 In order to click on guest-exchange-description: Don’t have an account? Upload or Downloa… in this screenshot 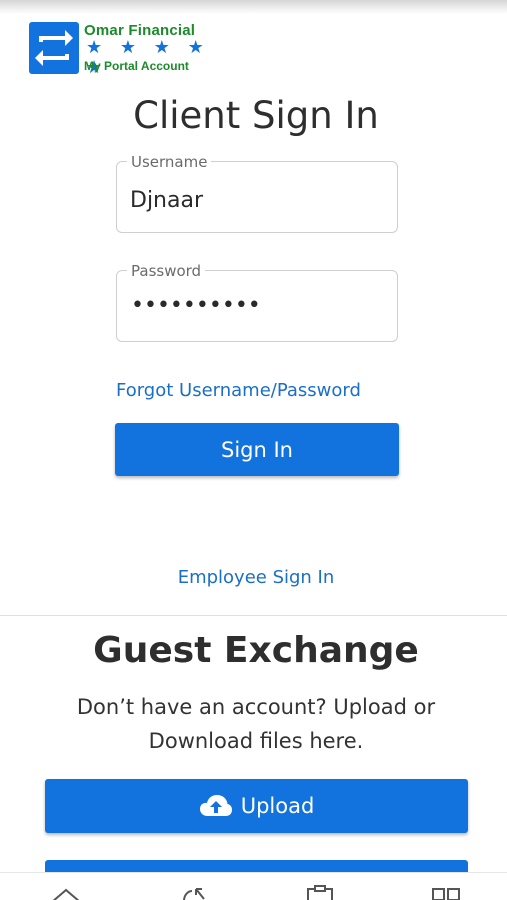, I will do `click(256, 724)`.